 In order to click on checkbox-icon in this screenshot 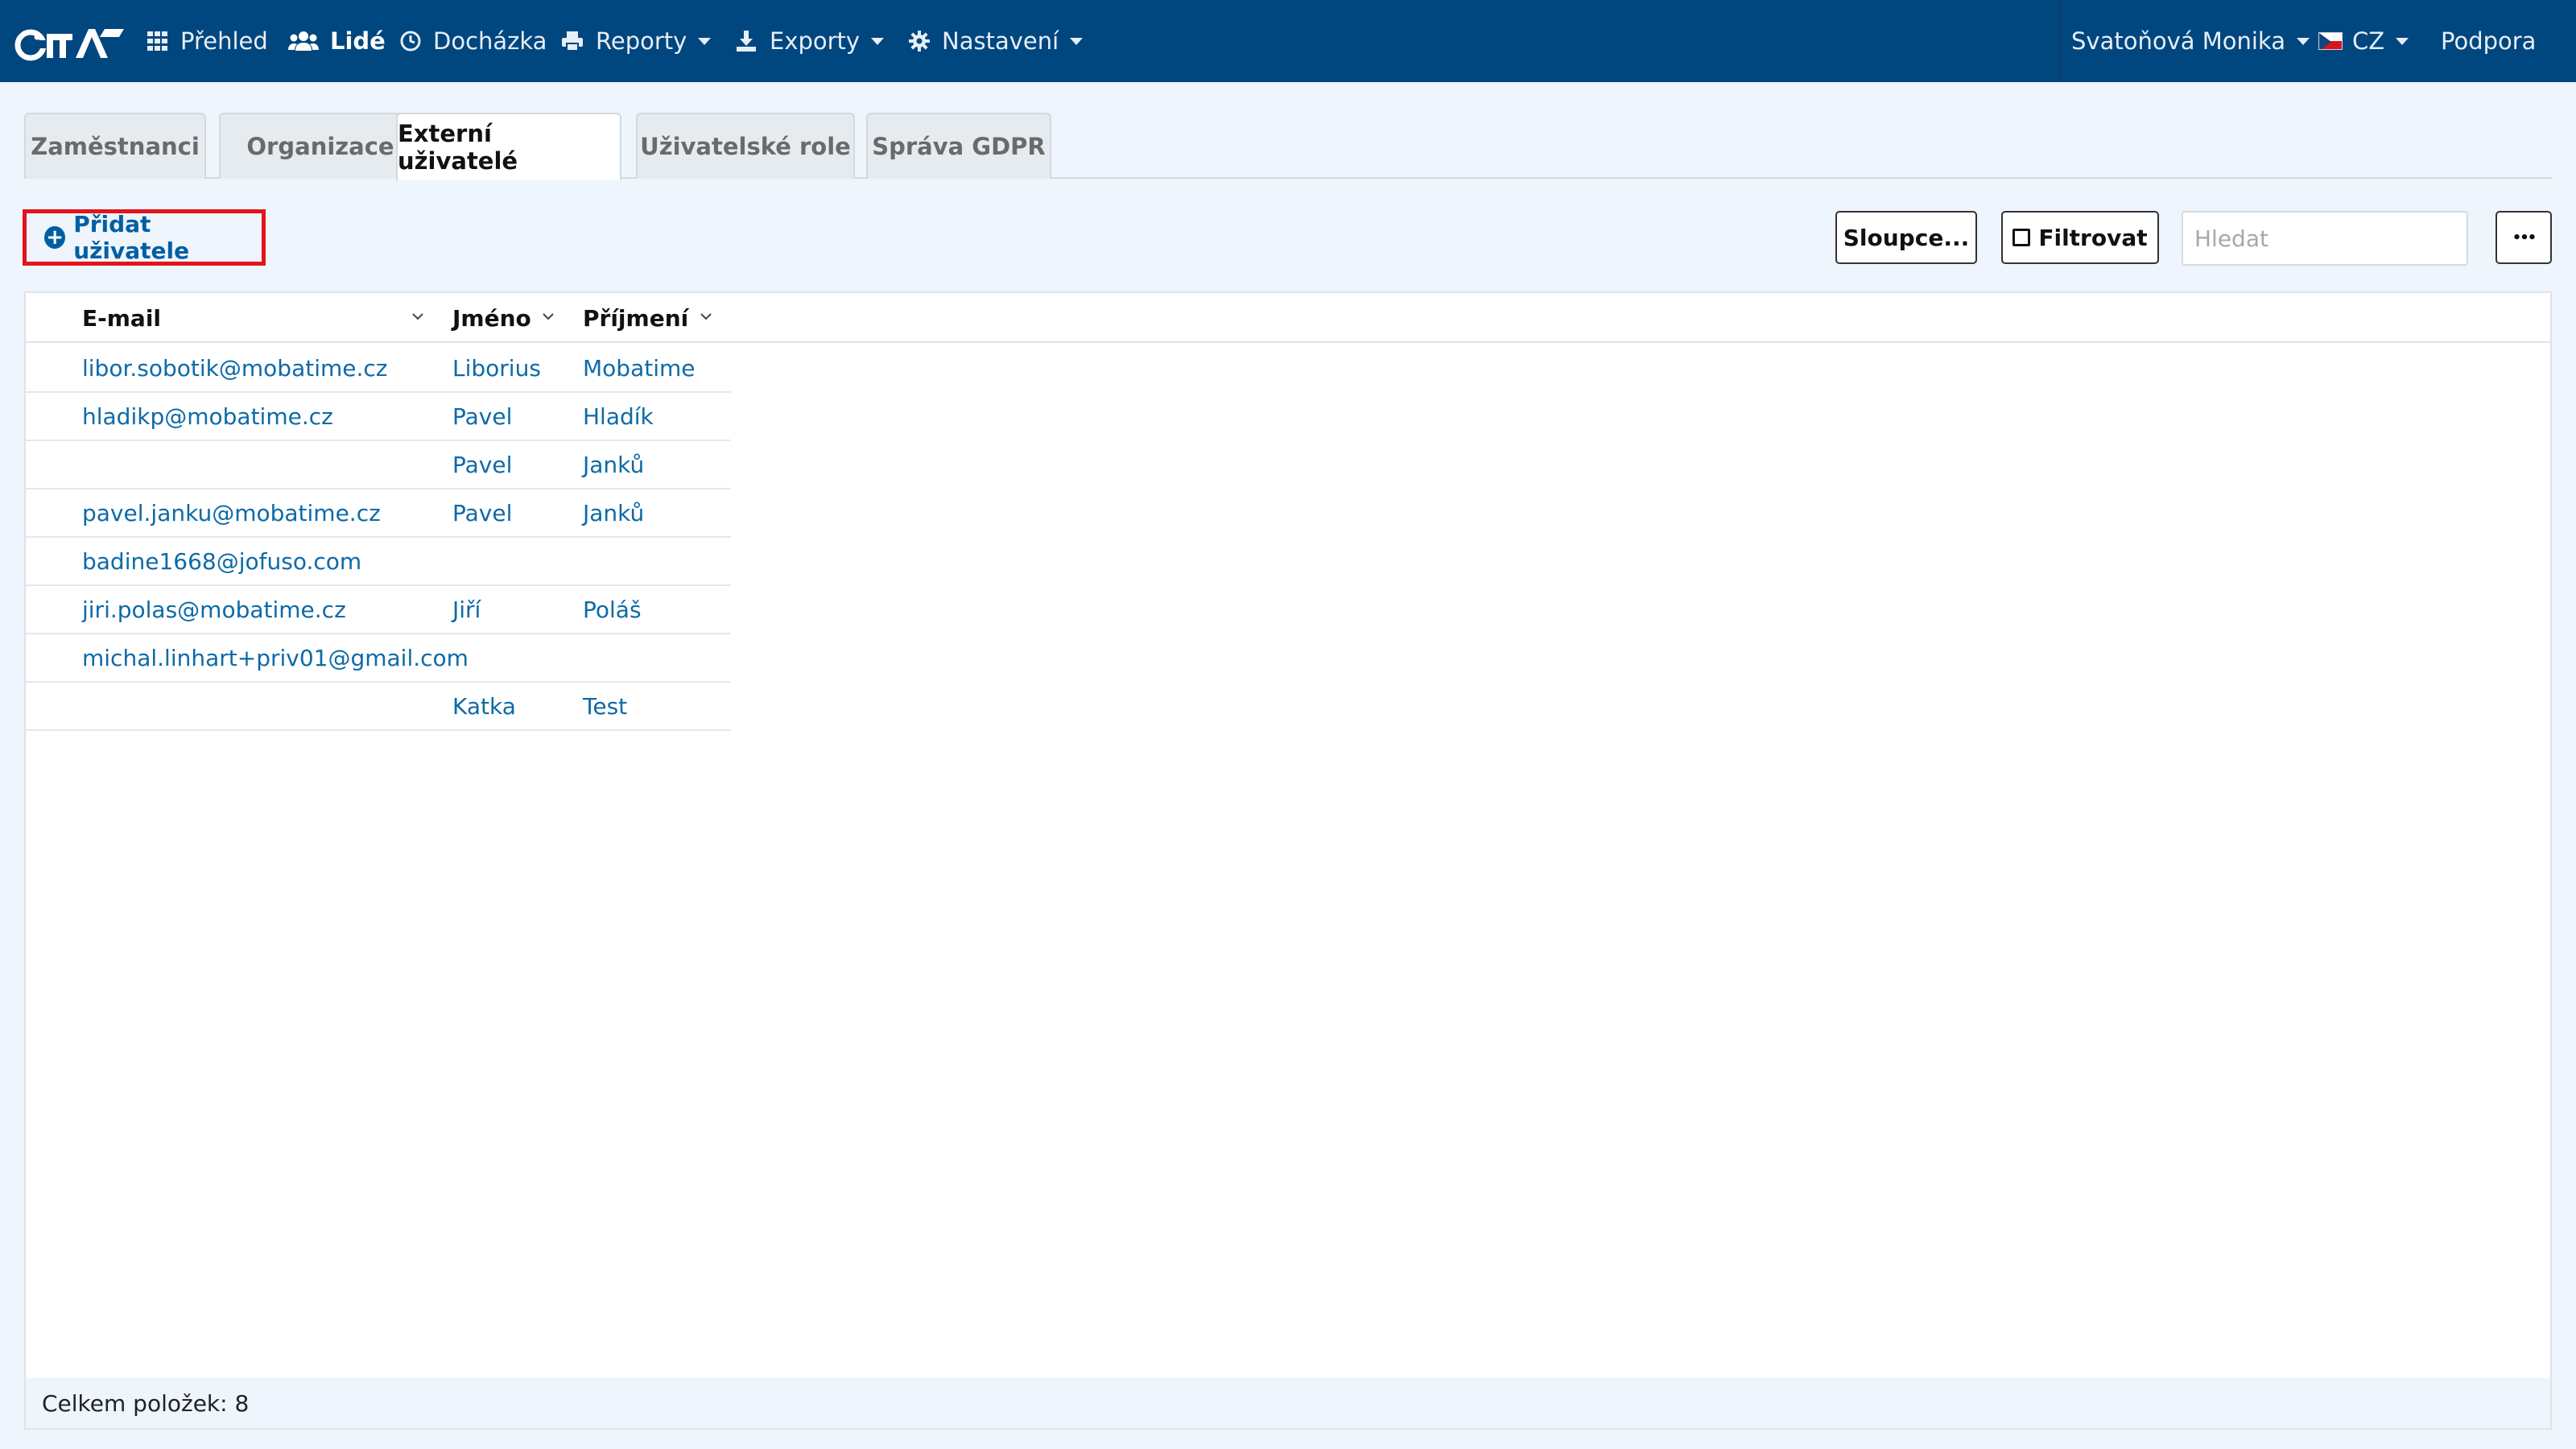, I will do `click(2022, 237)`.